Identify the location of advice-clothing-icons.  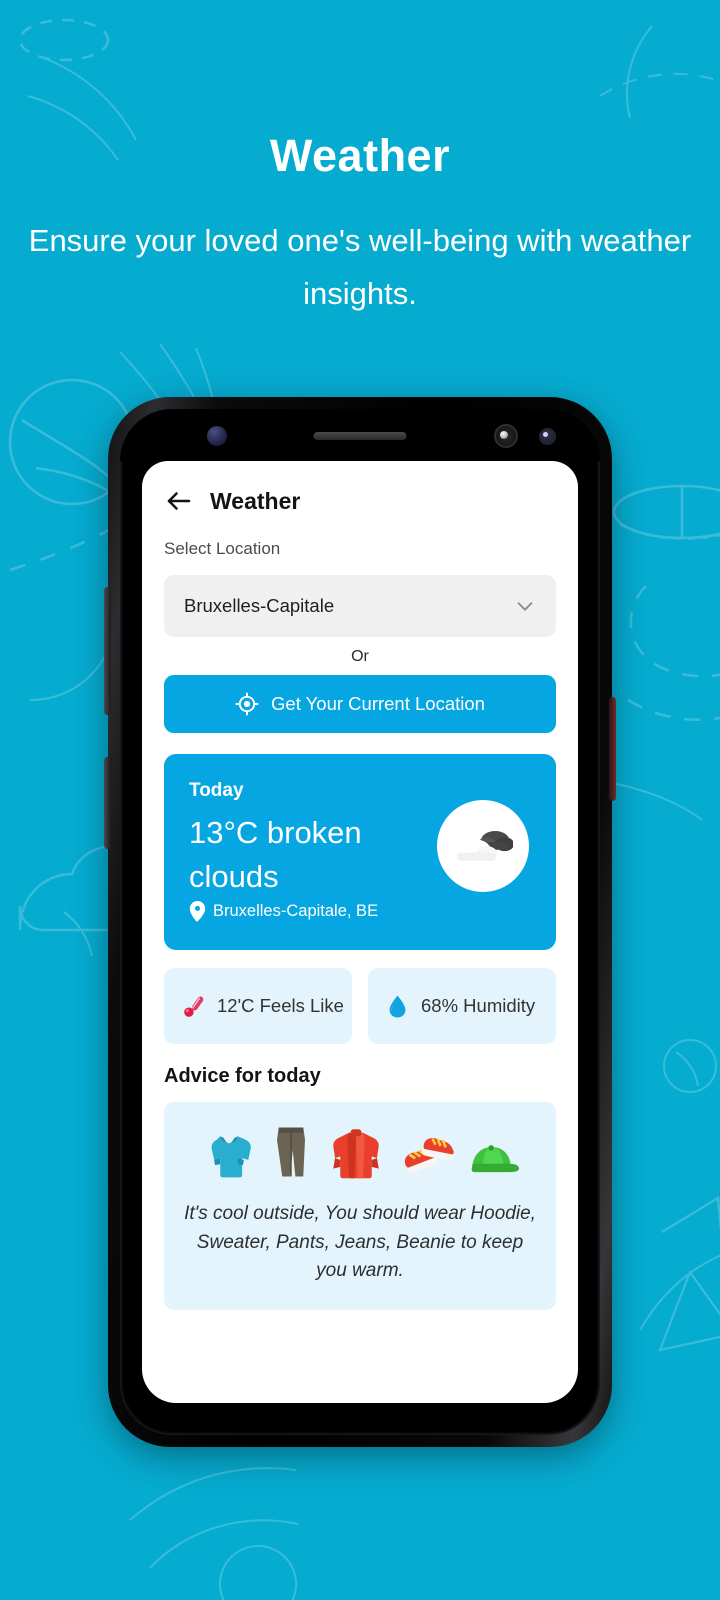
(360, 1152).